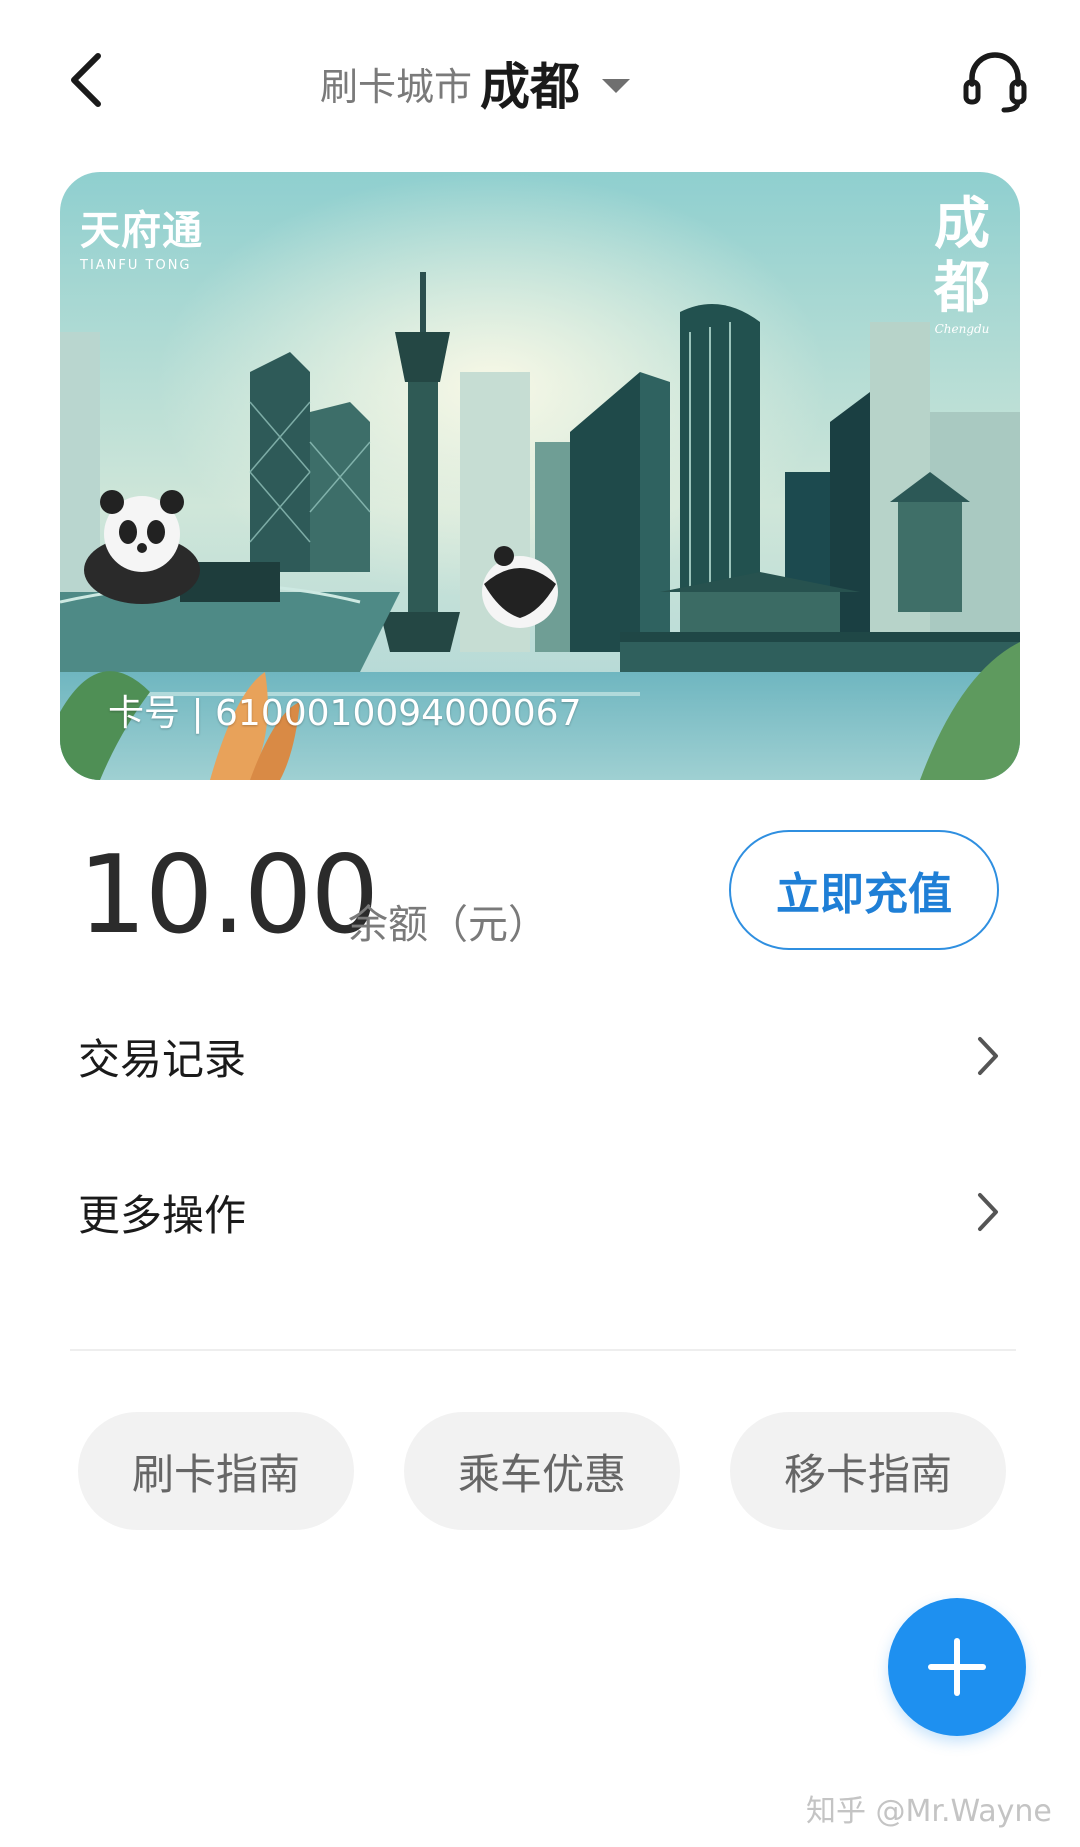 The width and height of the screenshot is (1080, 1847). Describe the element at coordinates (543, 1056) in the screenshot. I see `menu-row-transactions: 交易记录` at that location.